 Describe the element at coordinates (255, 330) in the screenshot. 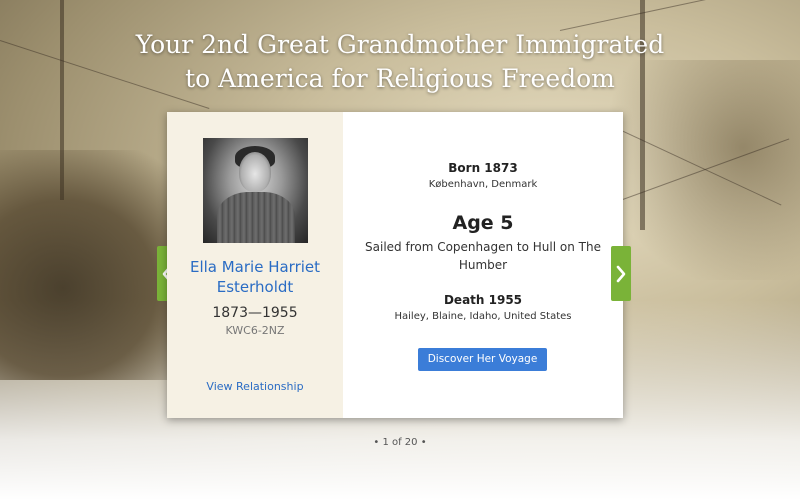

I see `ancestor-id: KWC6-2NZ` at that location.